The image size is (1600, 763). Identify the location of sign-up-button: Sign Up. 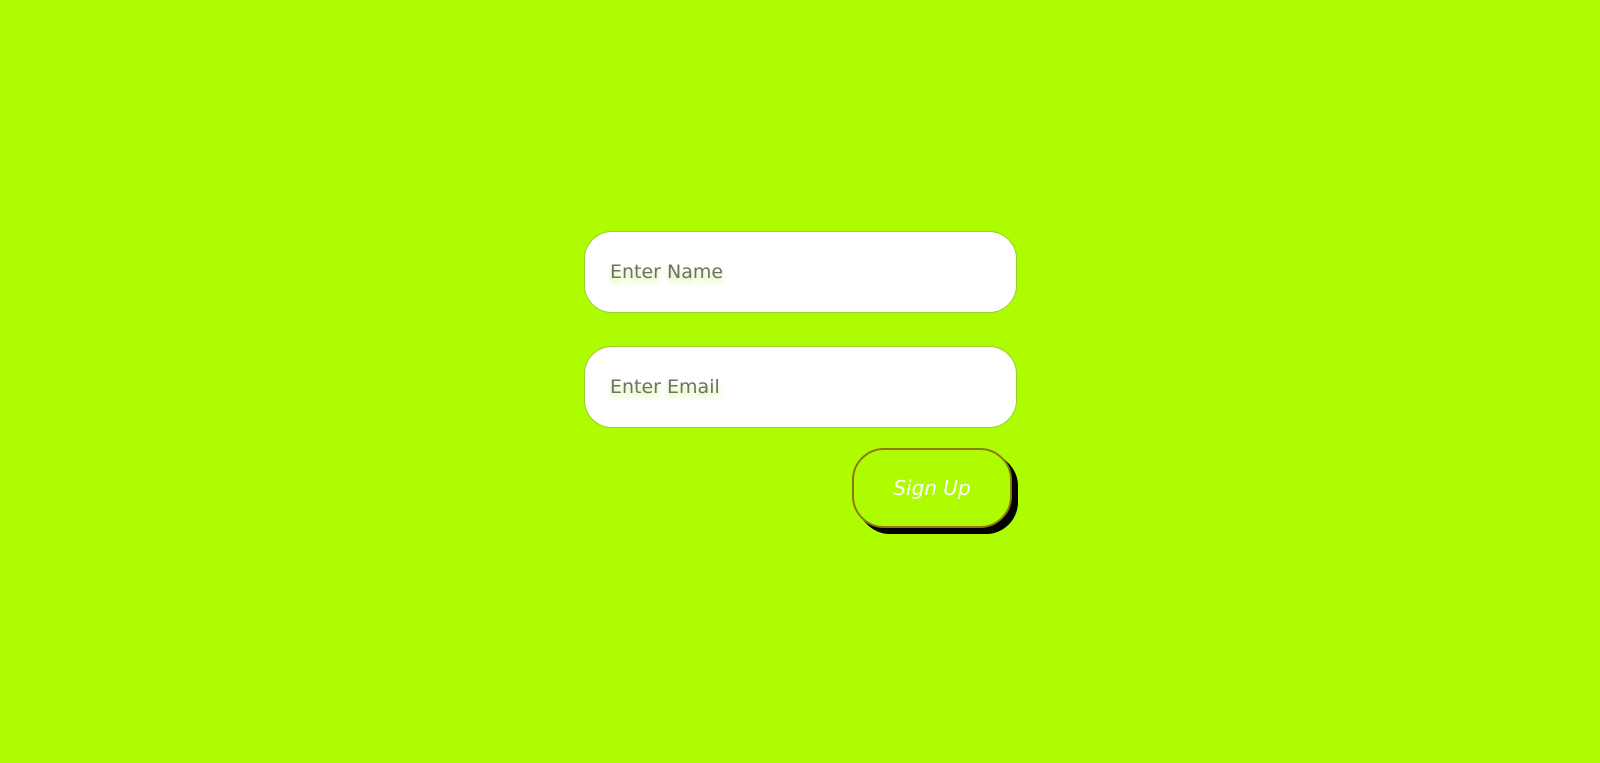
(932, 488).